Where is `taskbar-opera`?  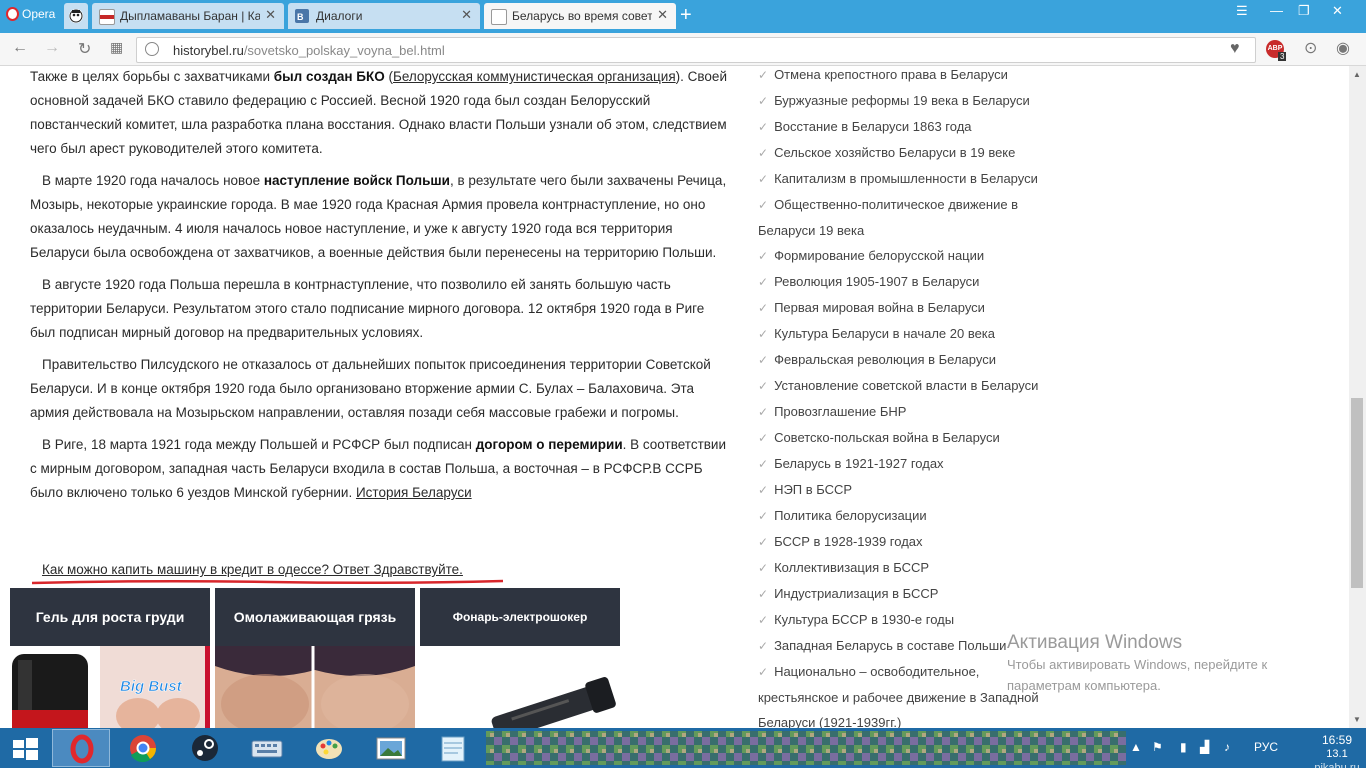 taskbar-opera is located at coordinates (81, 748).